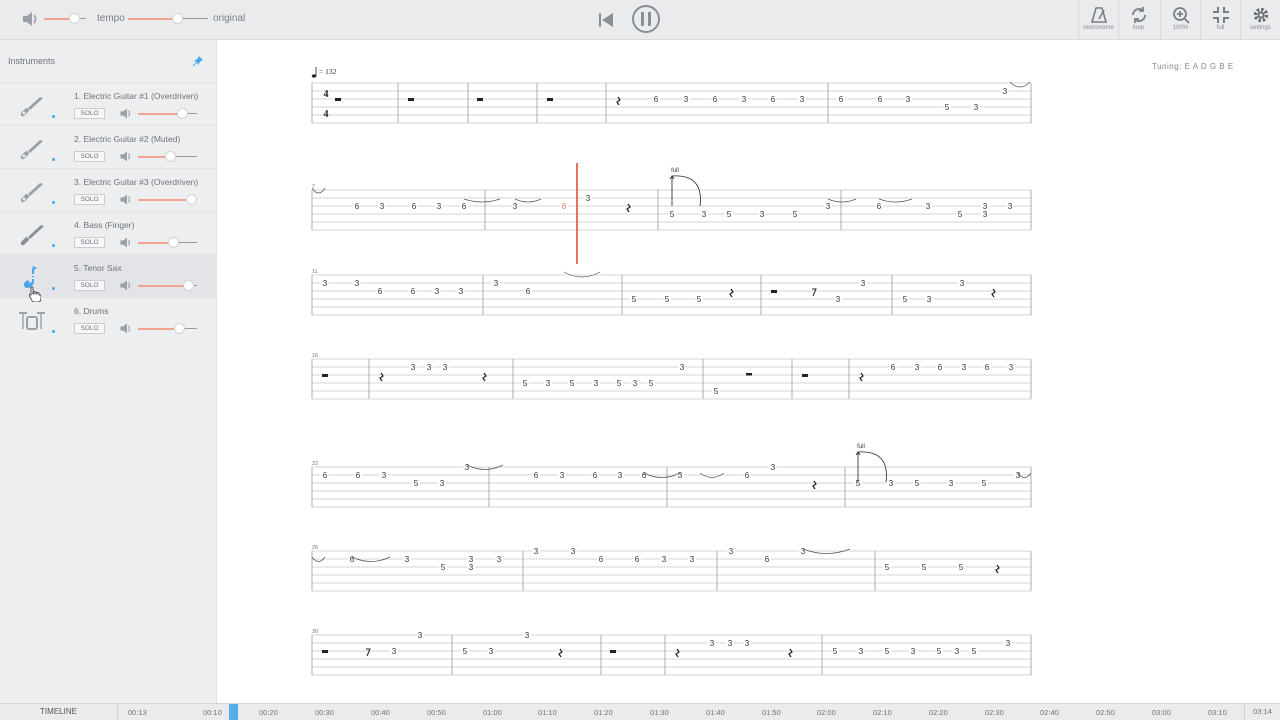 The image size is (1280, 720). Describe the element at coordinates (1098, 28) in the screenshot. I see `metronome-label: metronome` at that location.